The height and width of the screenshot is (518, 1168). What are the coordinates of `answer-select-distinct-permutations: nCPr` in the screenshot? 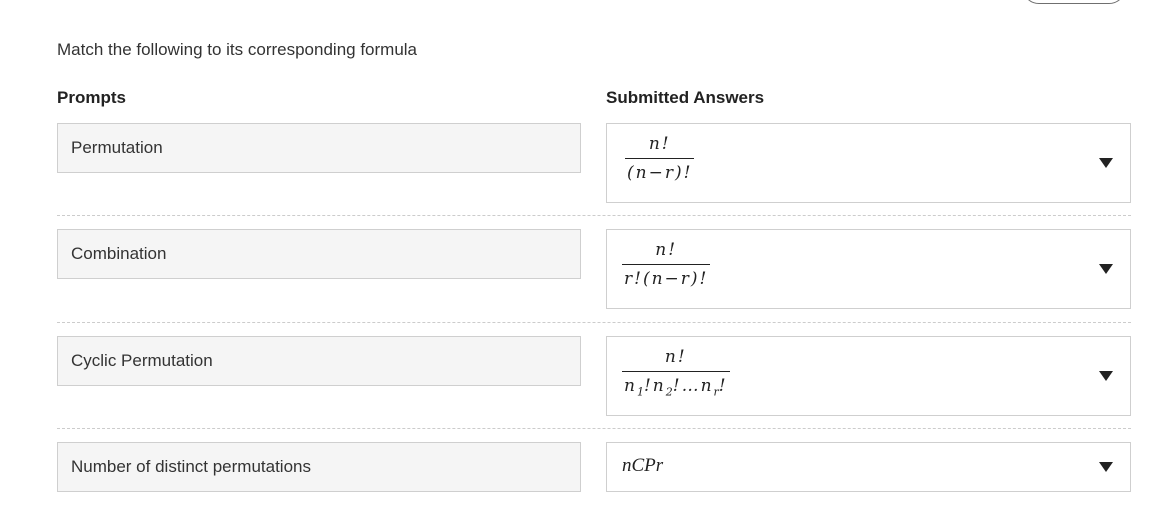 It's located at (868, 467).